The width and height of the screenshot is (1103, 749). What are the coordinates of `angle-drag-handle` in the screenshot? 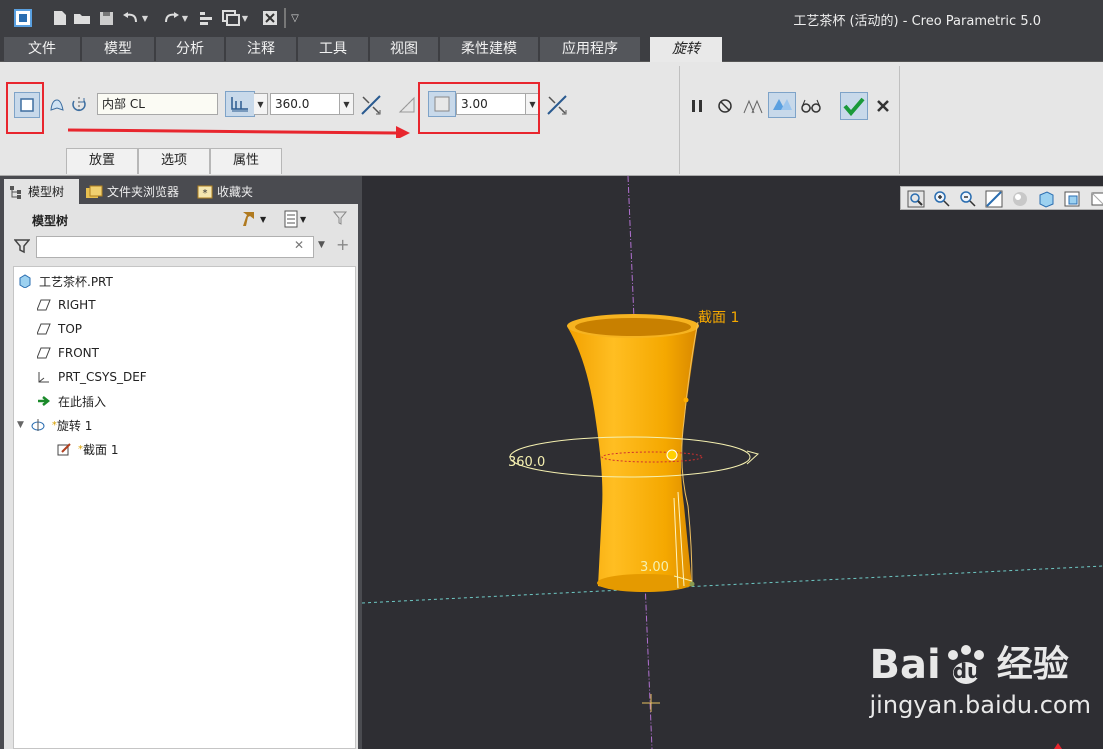 It's located at (672, 455).